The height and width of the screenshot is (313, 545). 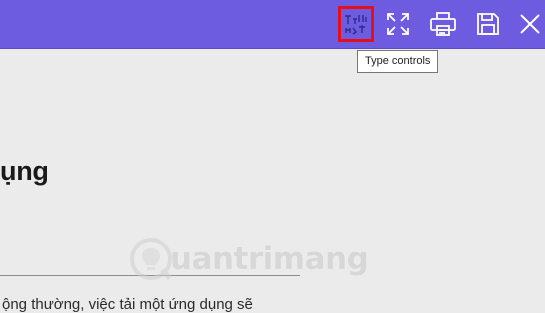 What do you see at coordinates (127, 304) in the screenshot?
I see `article-body-text: ộng thường, việc tải một ứng dụng sẽ` at bounding box center [127, 304].